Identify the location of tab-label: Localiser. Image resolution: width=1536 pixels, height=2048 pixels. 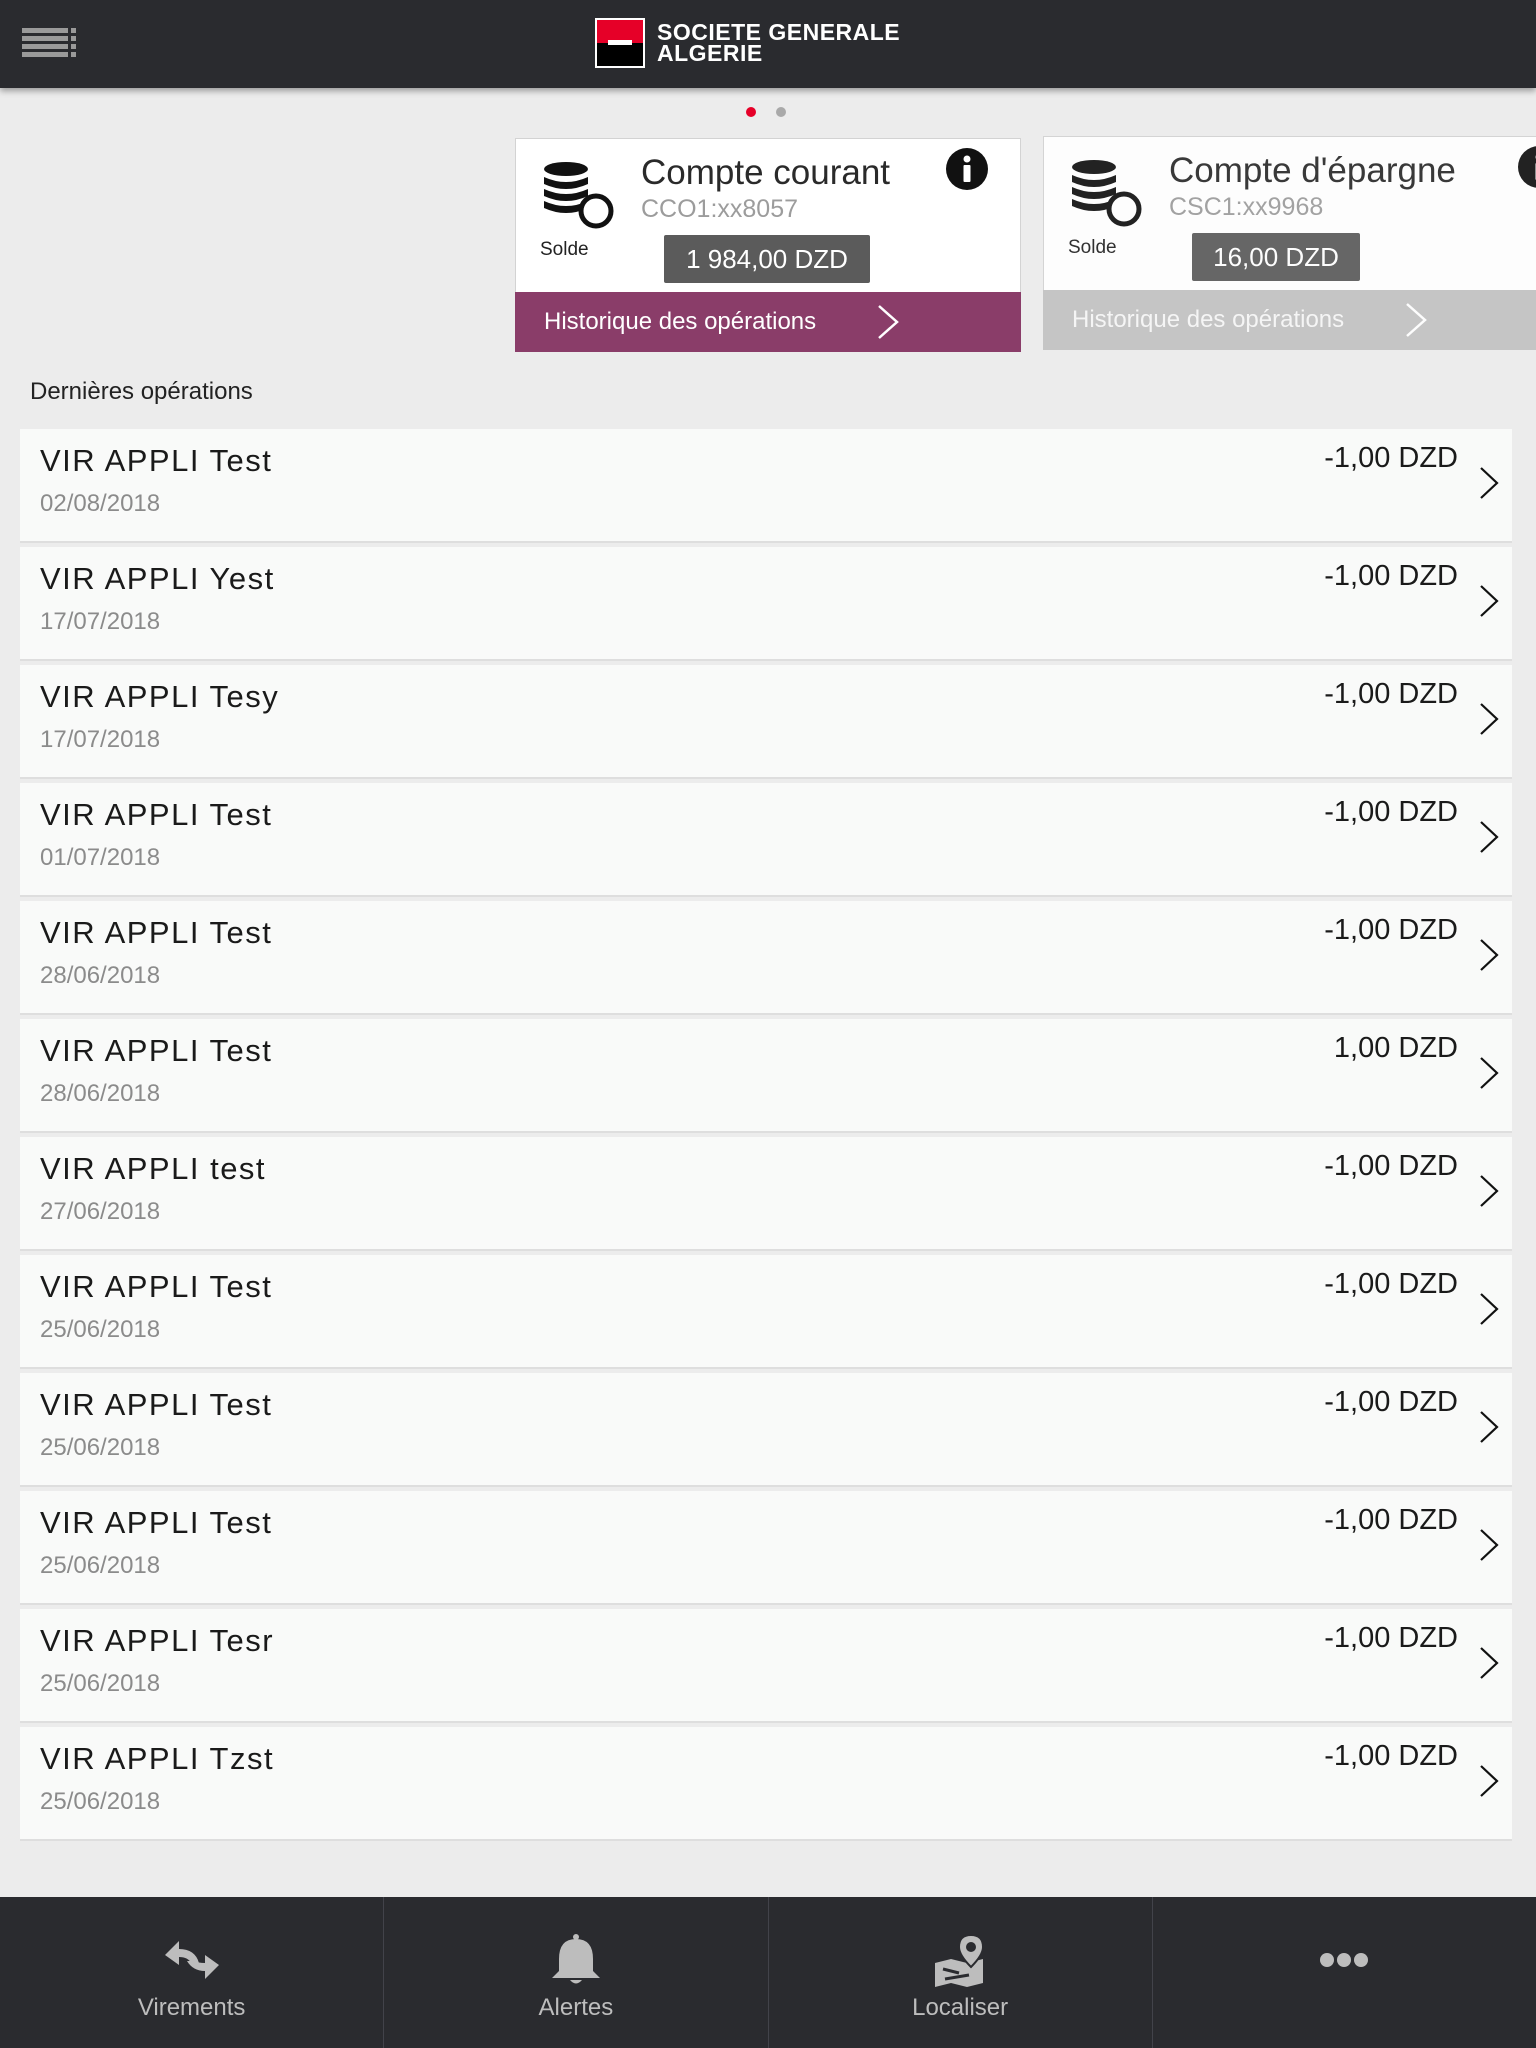
(960, 2007).